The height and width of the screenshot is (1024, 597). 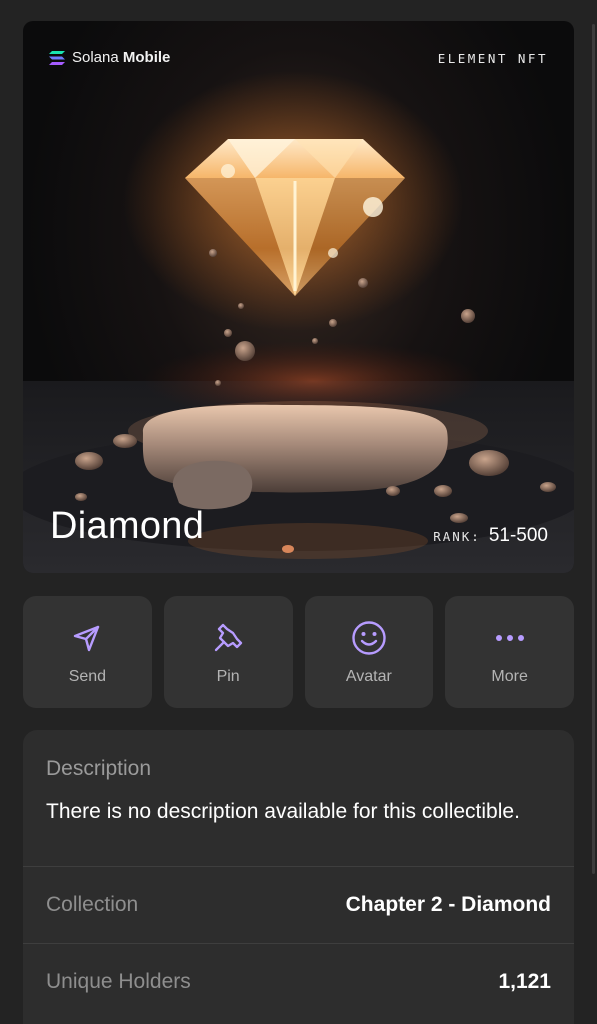 What do you see at coordinates (118, 981) in the screenshot?
I see `unique-holders-label: Unique Holders` at bounding box center [118, 981].